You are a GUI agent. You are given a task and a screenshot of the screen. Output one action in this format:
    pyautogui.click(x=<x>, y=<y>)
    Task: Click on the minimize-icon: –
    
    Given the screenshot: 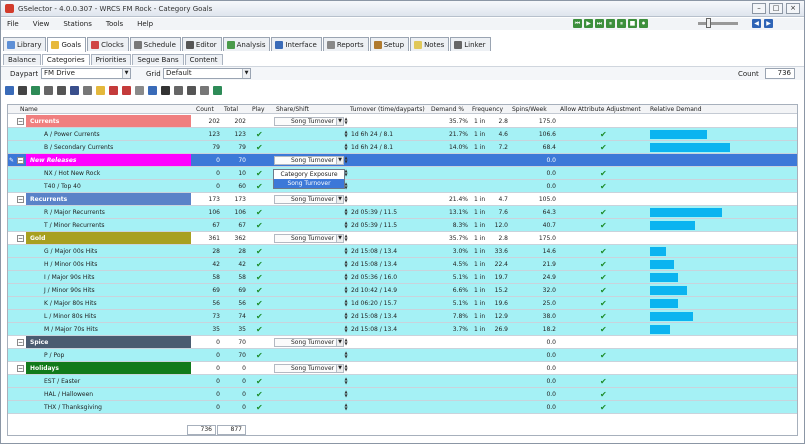 What is the action you would take?
    pyautogui.click(x=759, y=8)
    